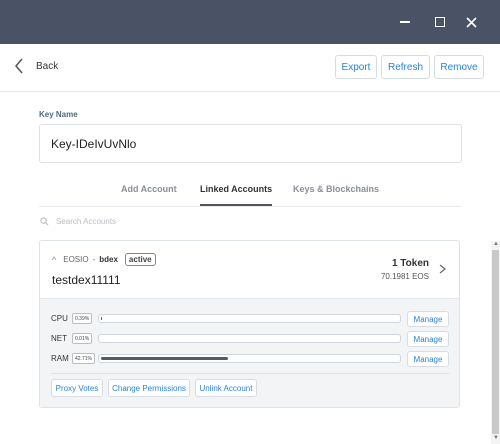 The width and height of the screenshot is (500, 444). Describe the element at coordinates (428, 339) in the screenshot. I see `manage-net-button: Manage` at that location.